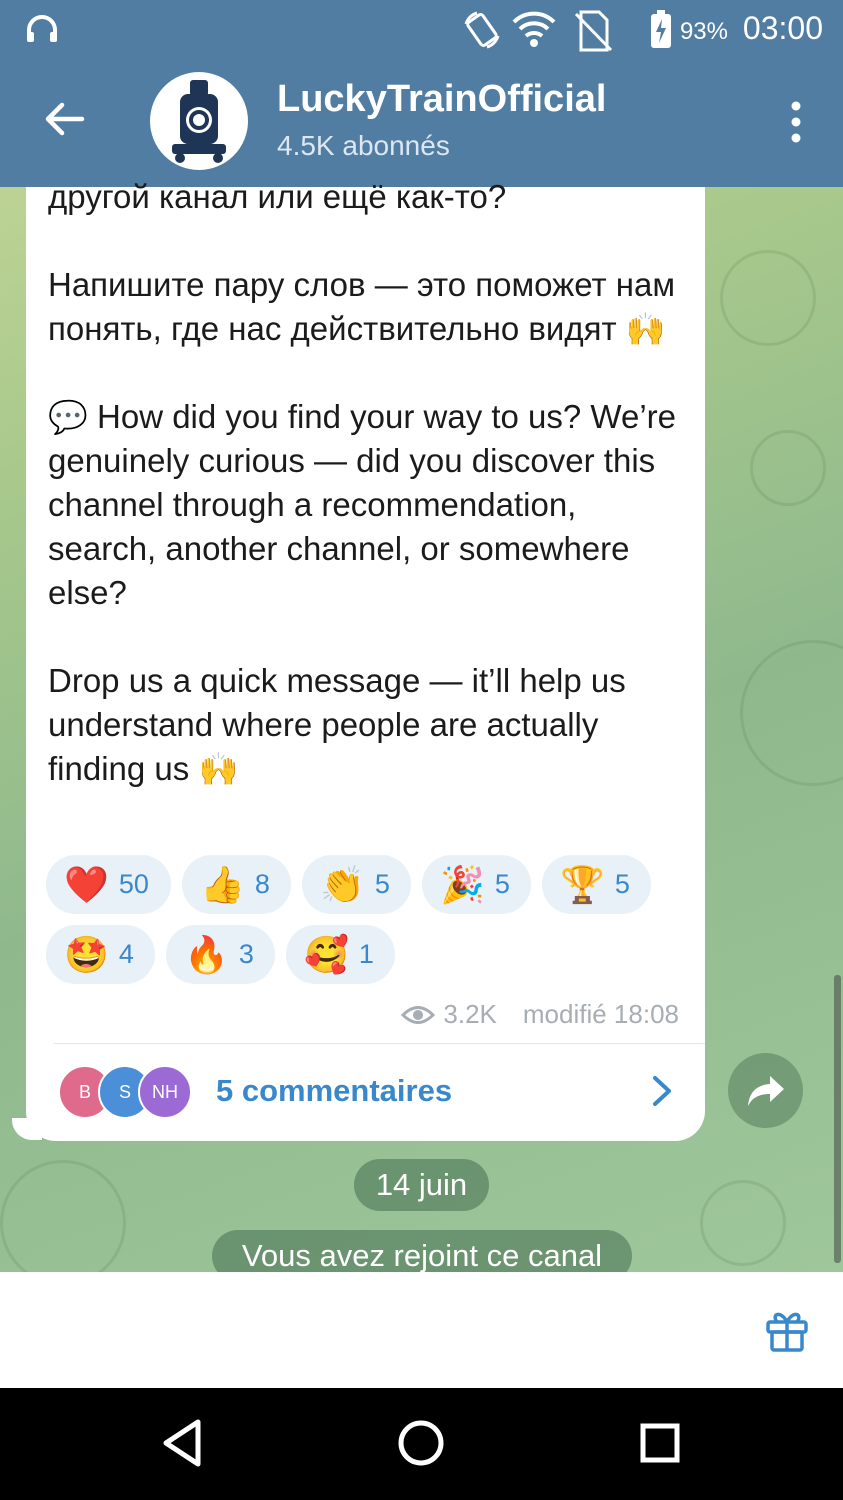 The width and height of the screenshot is (843, 1500). What do you see at coordinates (366, 954) in the screenshot?
I see `reaction-count: 1` at bounding box center [366, 954].